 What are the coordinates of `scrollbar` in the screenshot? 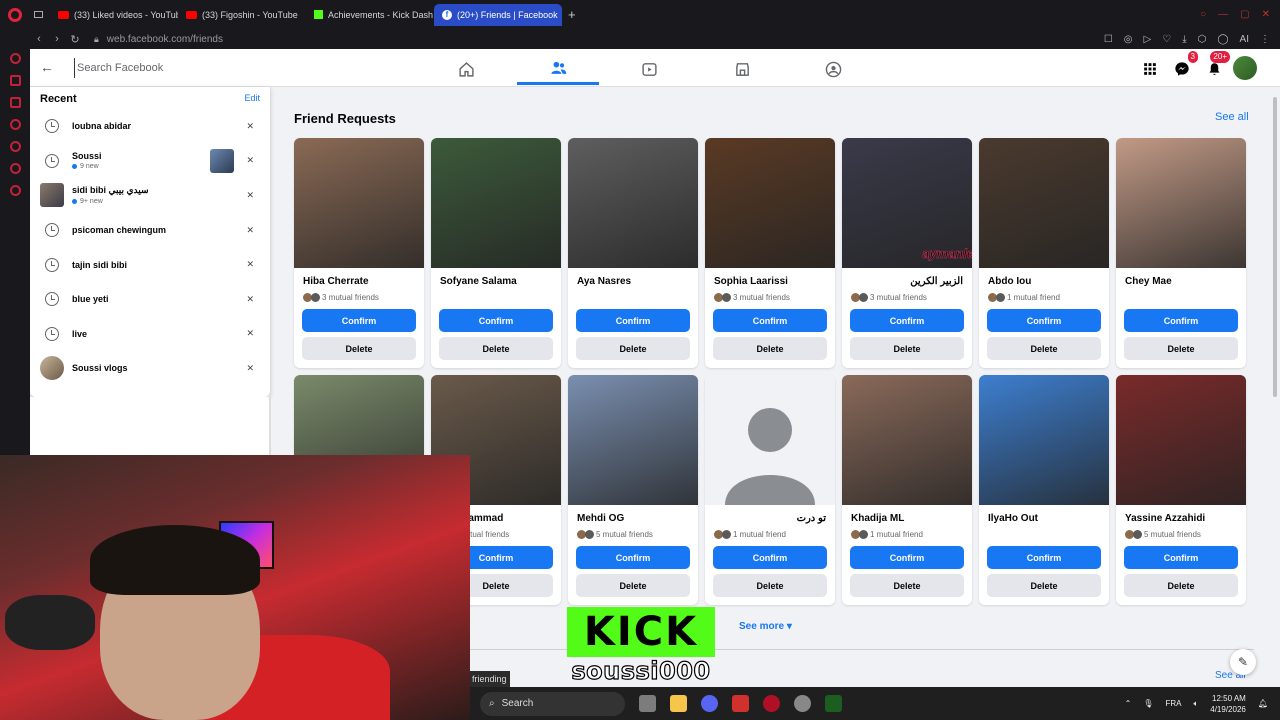 It's located at (1275, 387).